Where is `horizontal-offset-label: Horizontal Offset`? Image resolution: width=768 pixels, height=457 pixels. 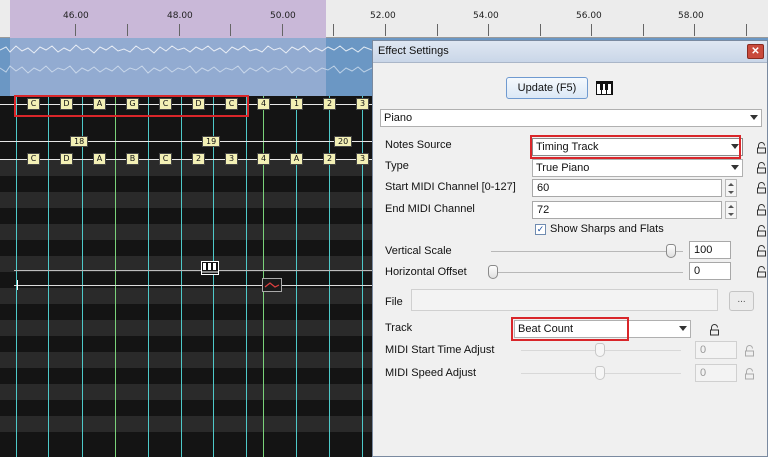 horizontal-offset-label: Horizontal Offset is located at coordinates (426, 272).